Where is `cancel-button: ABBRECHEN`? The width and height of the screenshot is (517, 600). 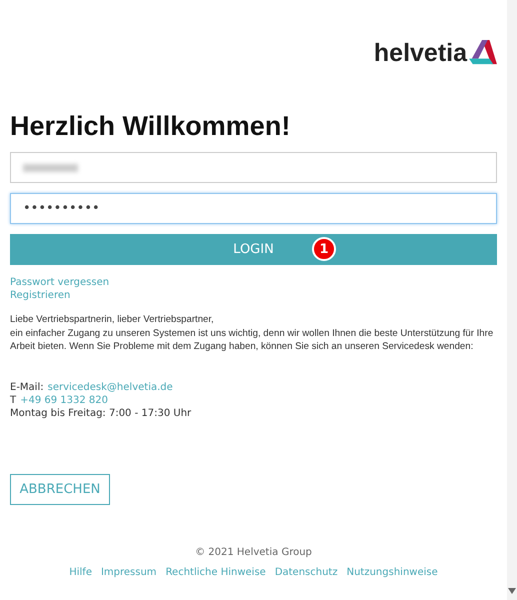
cancel-button: ABBRECHEN is located at coordinates (60, 489).